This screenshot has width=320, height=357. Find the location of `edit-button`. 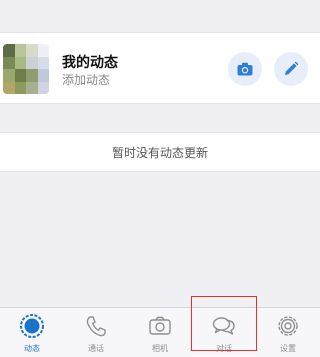

edit-button is located at coordinates (291, 69).